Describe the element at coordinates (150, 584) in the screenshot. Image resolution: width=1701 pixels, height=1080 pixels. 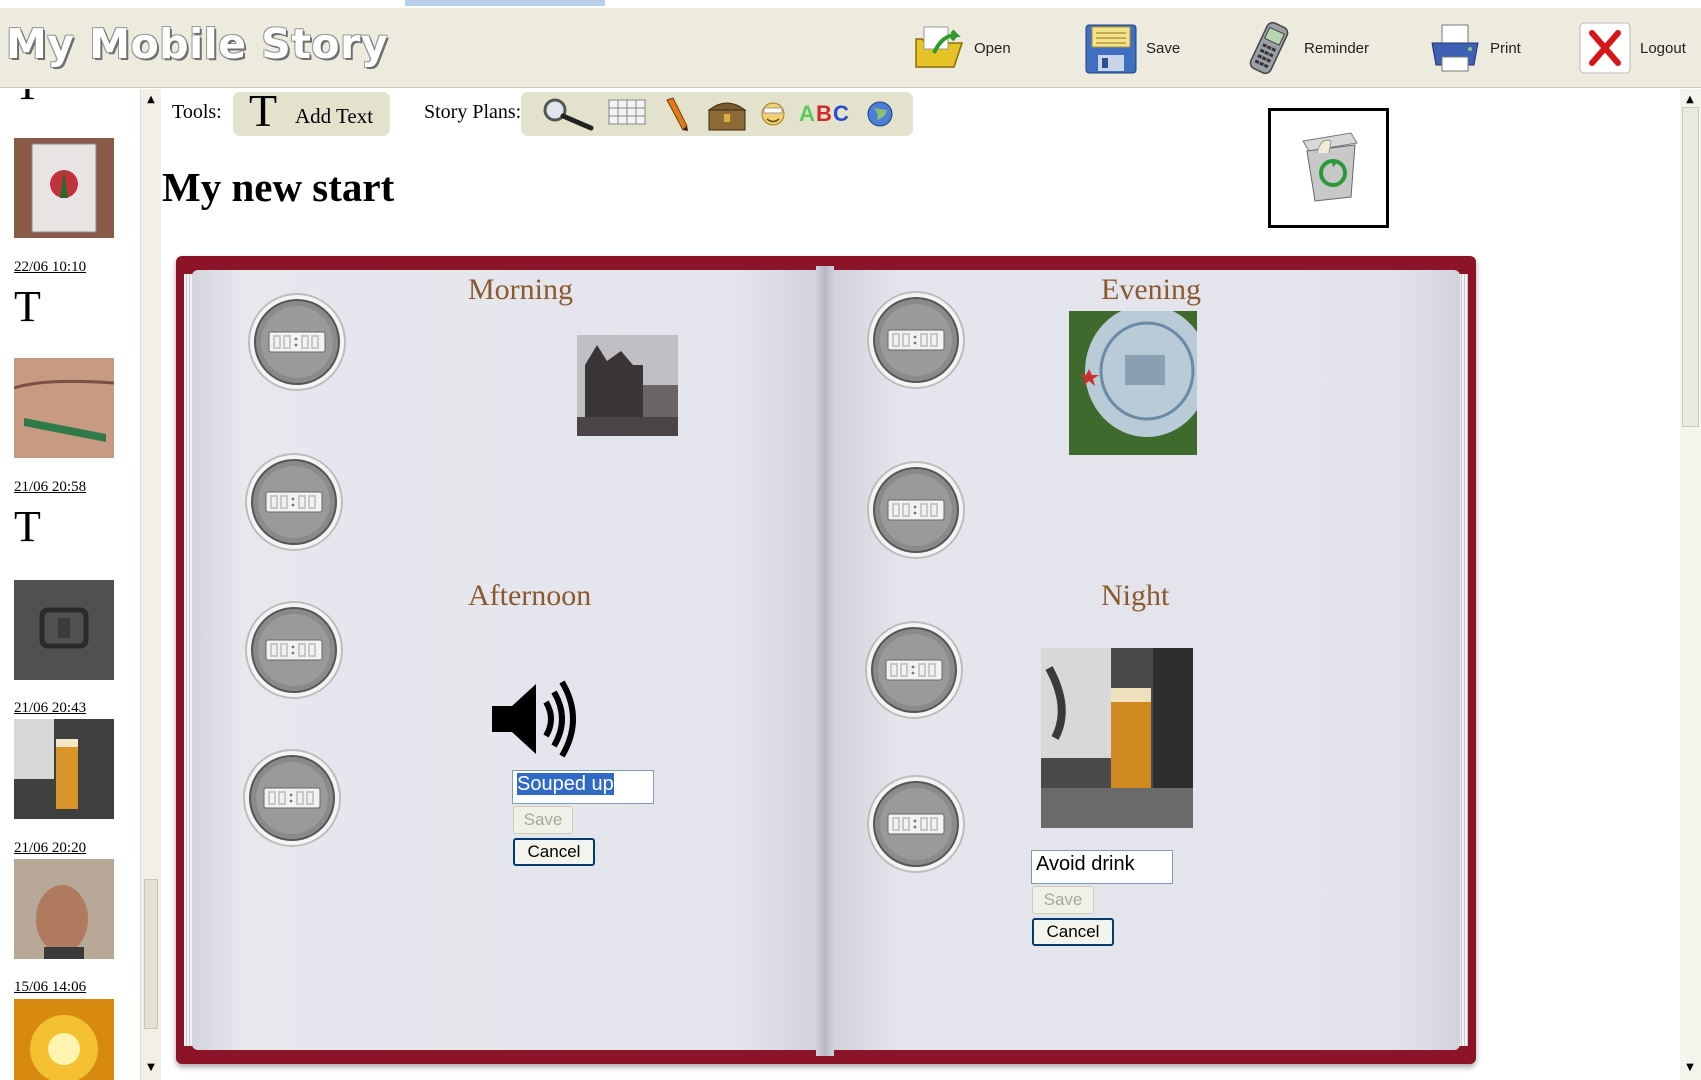
I see `sidebar-scrollbar: ▲ ▼` at that location.